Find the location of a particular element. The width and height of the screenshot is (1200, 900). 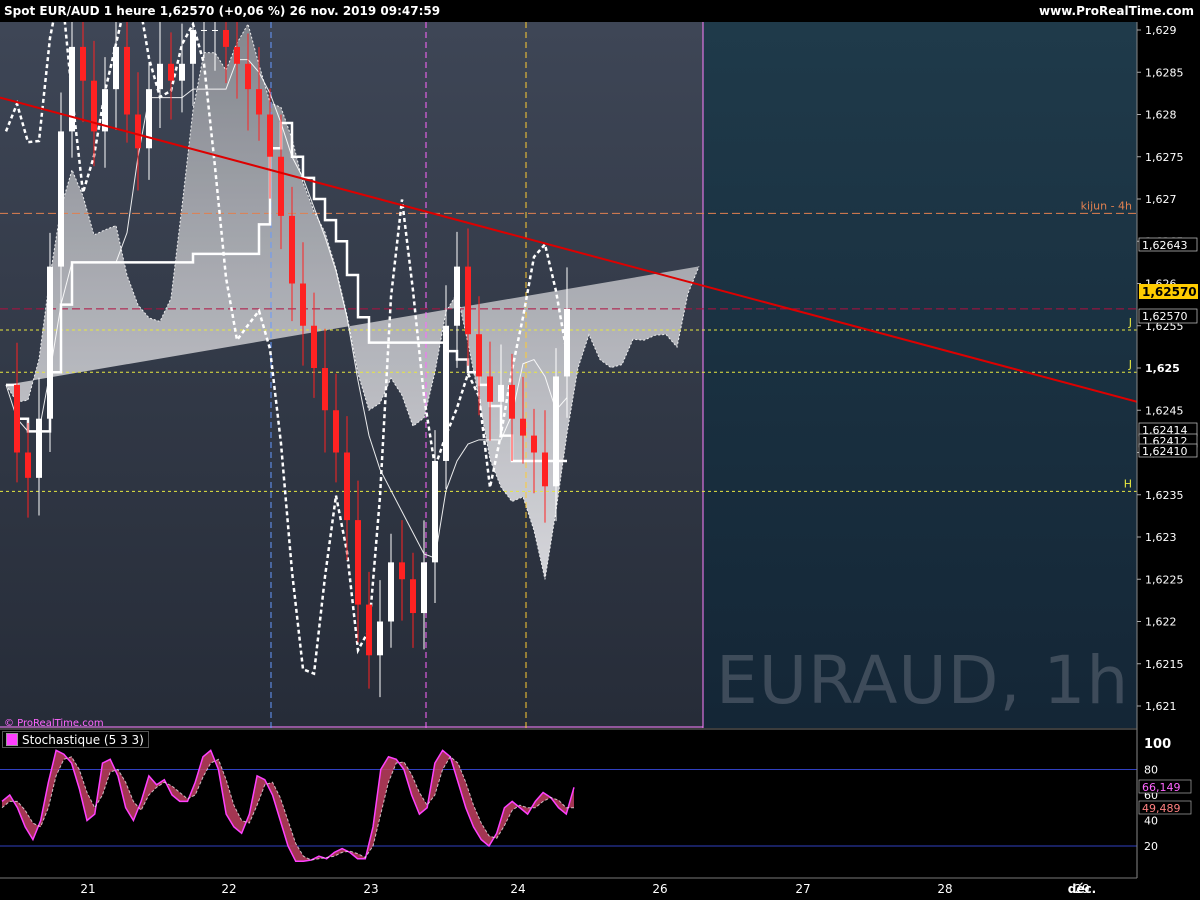

stoch-swatch-icon is located at coordinates (12, 739).